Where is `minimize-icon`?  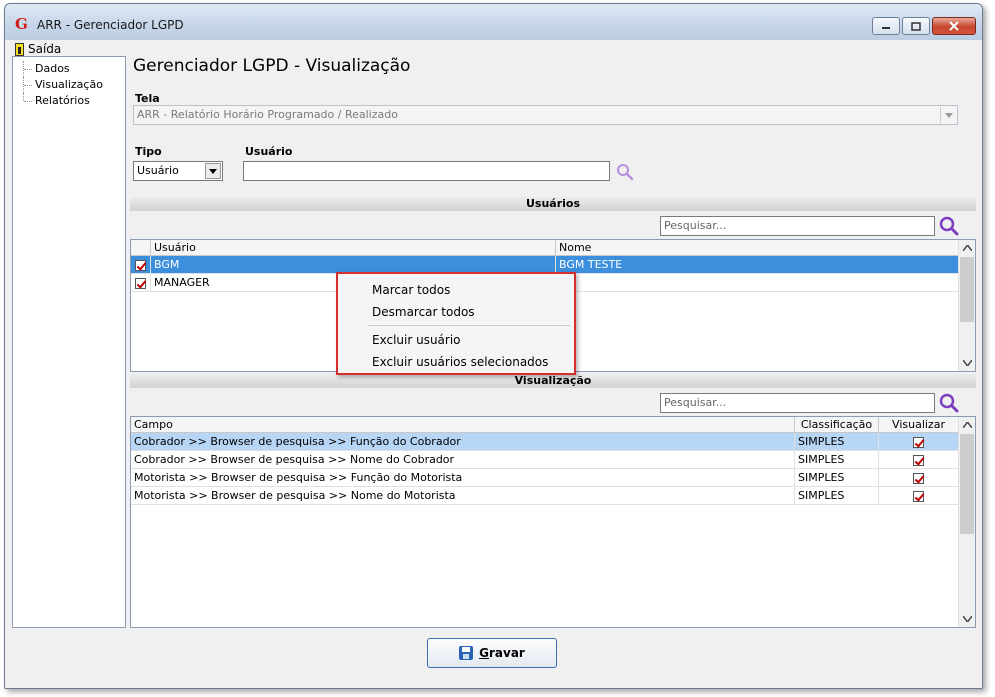
minimize-icon is located at coordinates (886, 28).